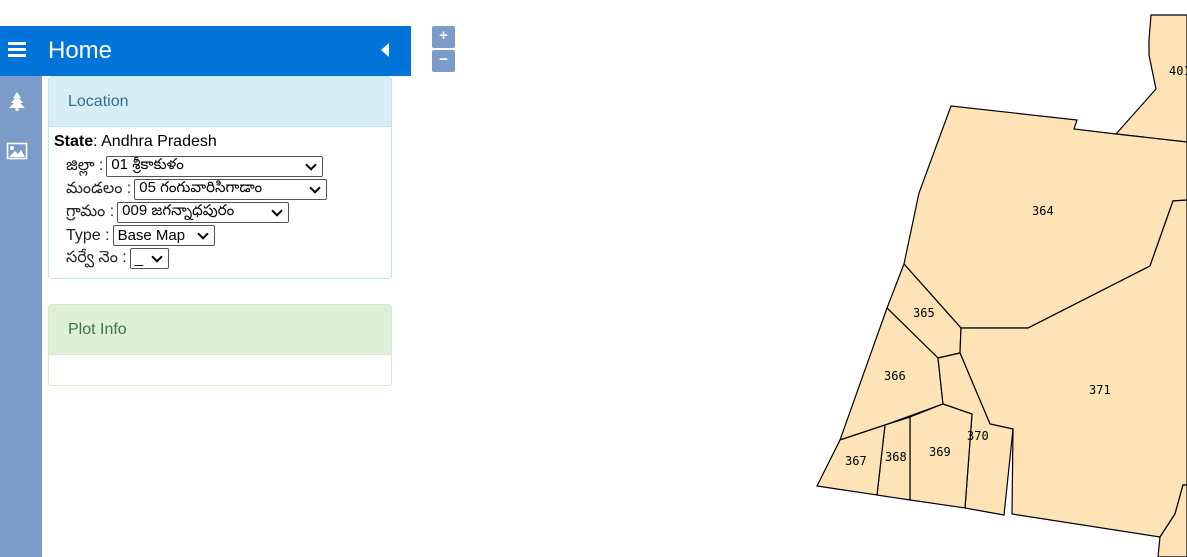 This screenshot has height=557, width=1187. Describe the element at coordinates (90, 211) in the screenshot. I see `village-label: గ్రామం :` at that location.